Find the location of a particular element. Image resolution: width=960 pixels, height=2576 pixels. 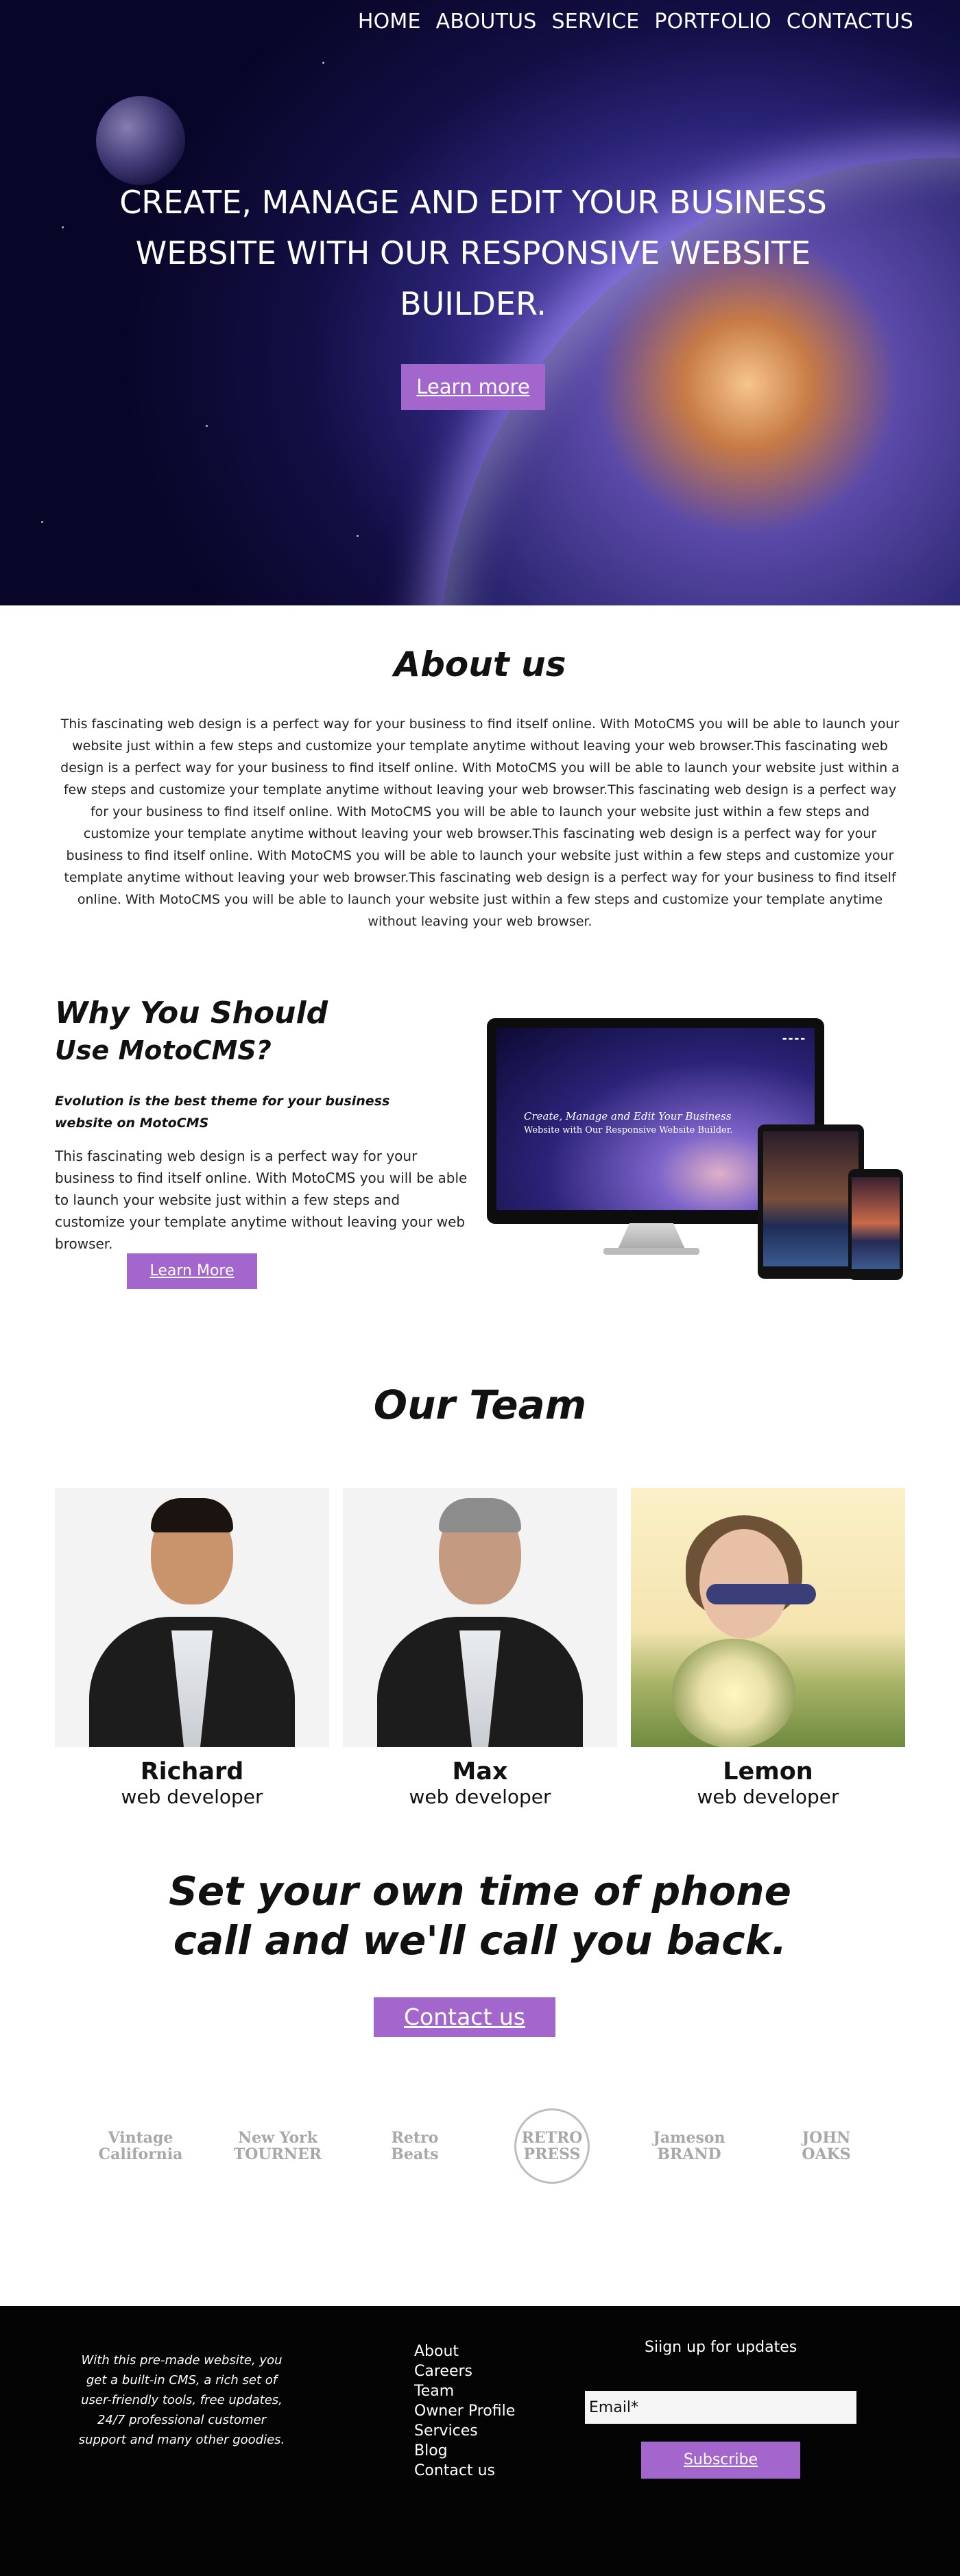

nav-contactus: CONTACTUS is located at coordinates (850, 22).